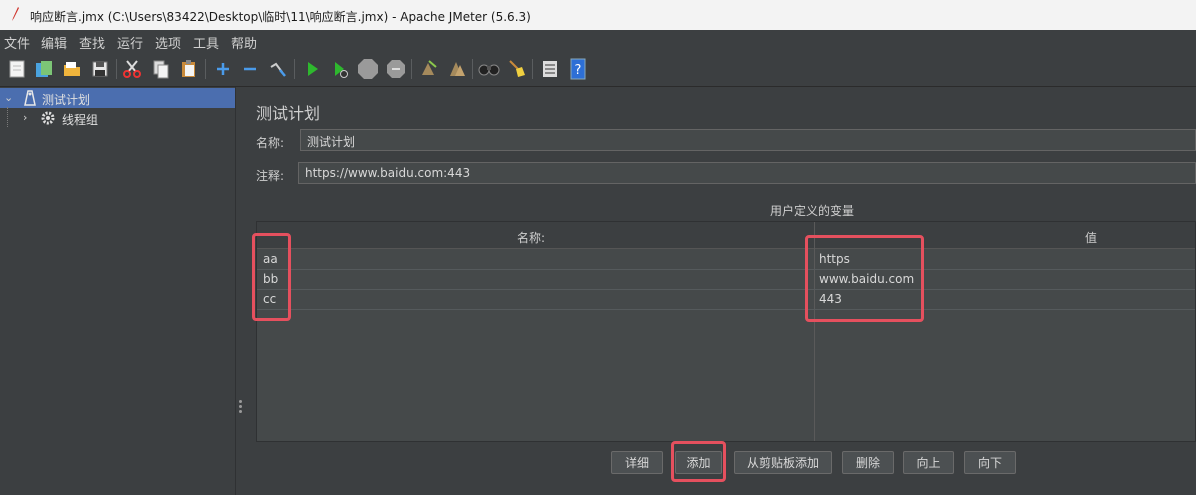 Image resolution: width=1196 pixels, height=495 pixels. What do you see at coordinates (17, 42) in the screenshot?
I see `menu-file: 文件` at bounding box center [17, 42].